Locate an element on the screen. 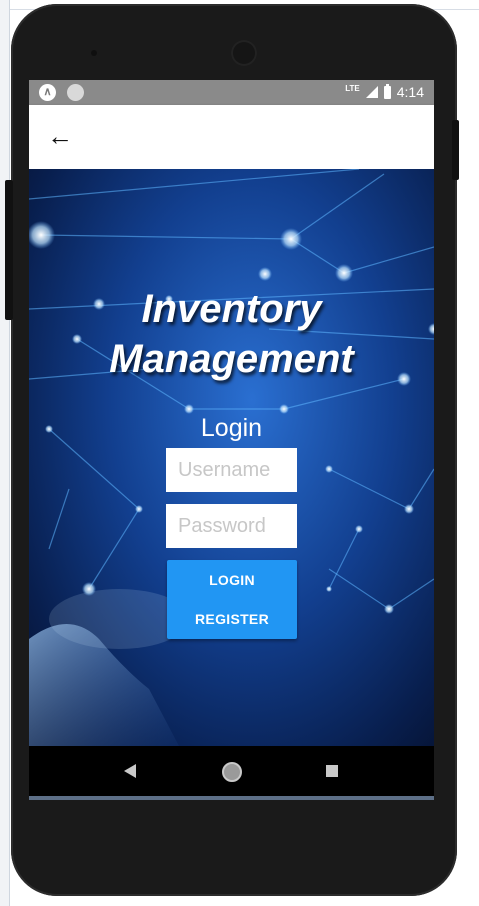 This screenshot has width=479, height=906. status-bar: ∧ LTE 4:14 is located at coordinates (231, 92).